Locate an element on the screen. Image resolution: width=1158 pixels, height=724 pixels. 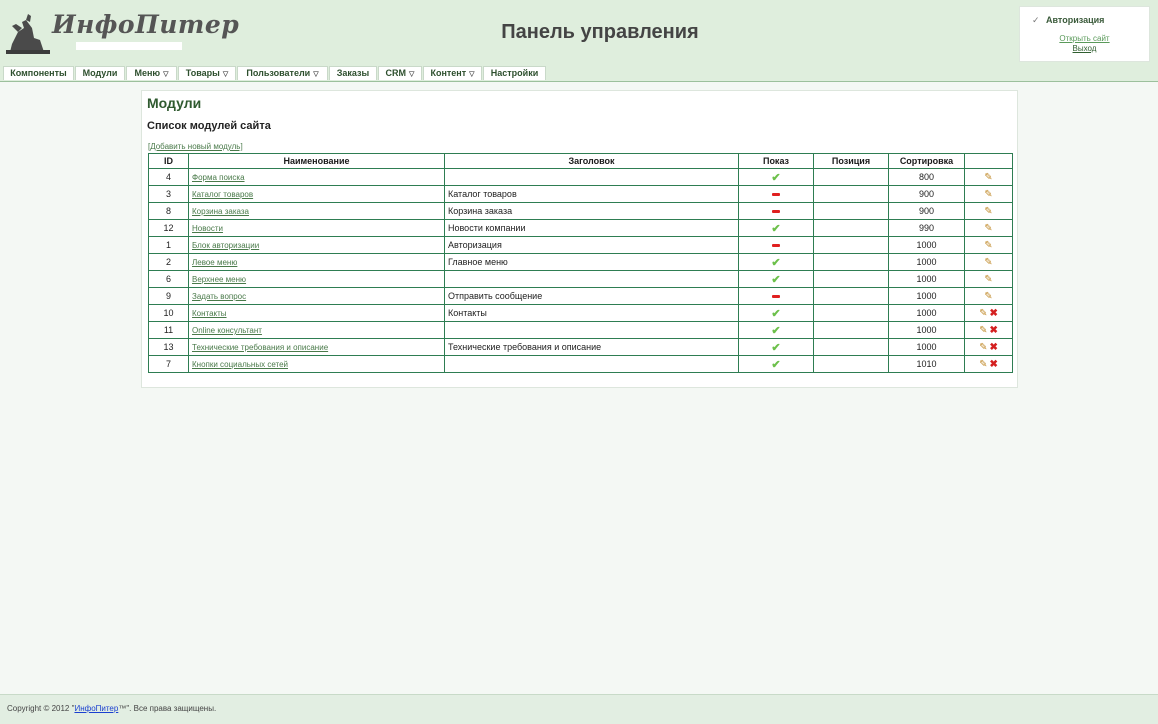
module-name-link: Верхнее меню is located at coordinates (219, 279).